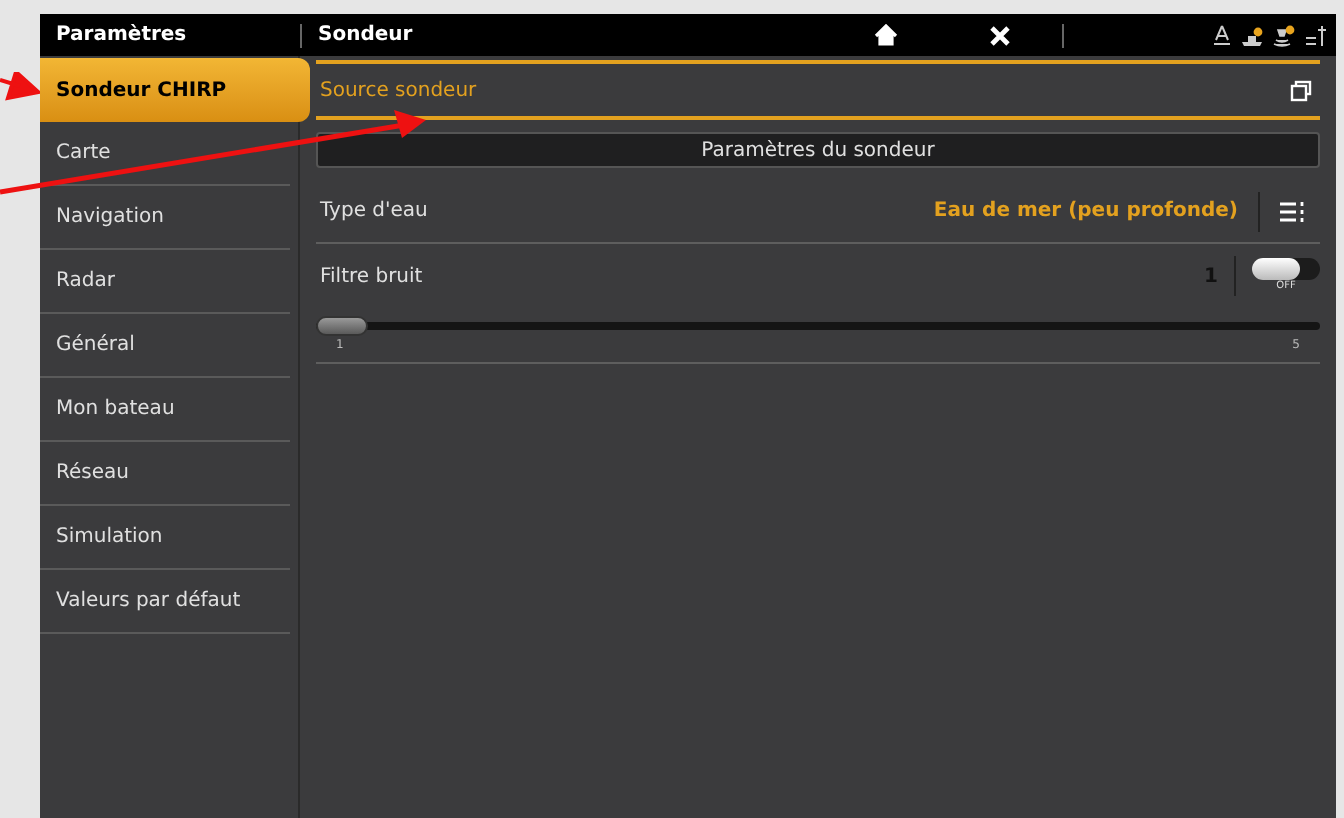  I want to click on source-row: Source sondeur, so click(818, 90).